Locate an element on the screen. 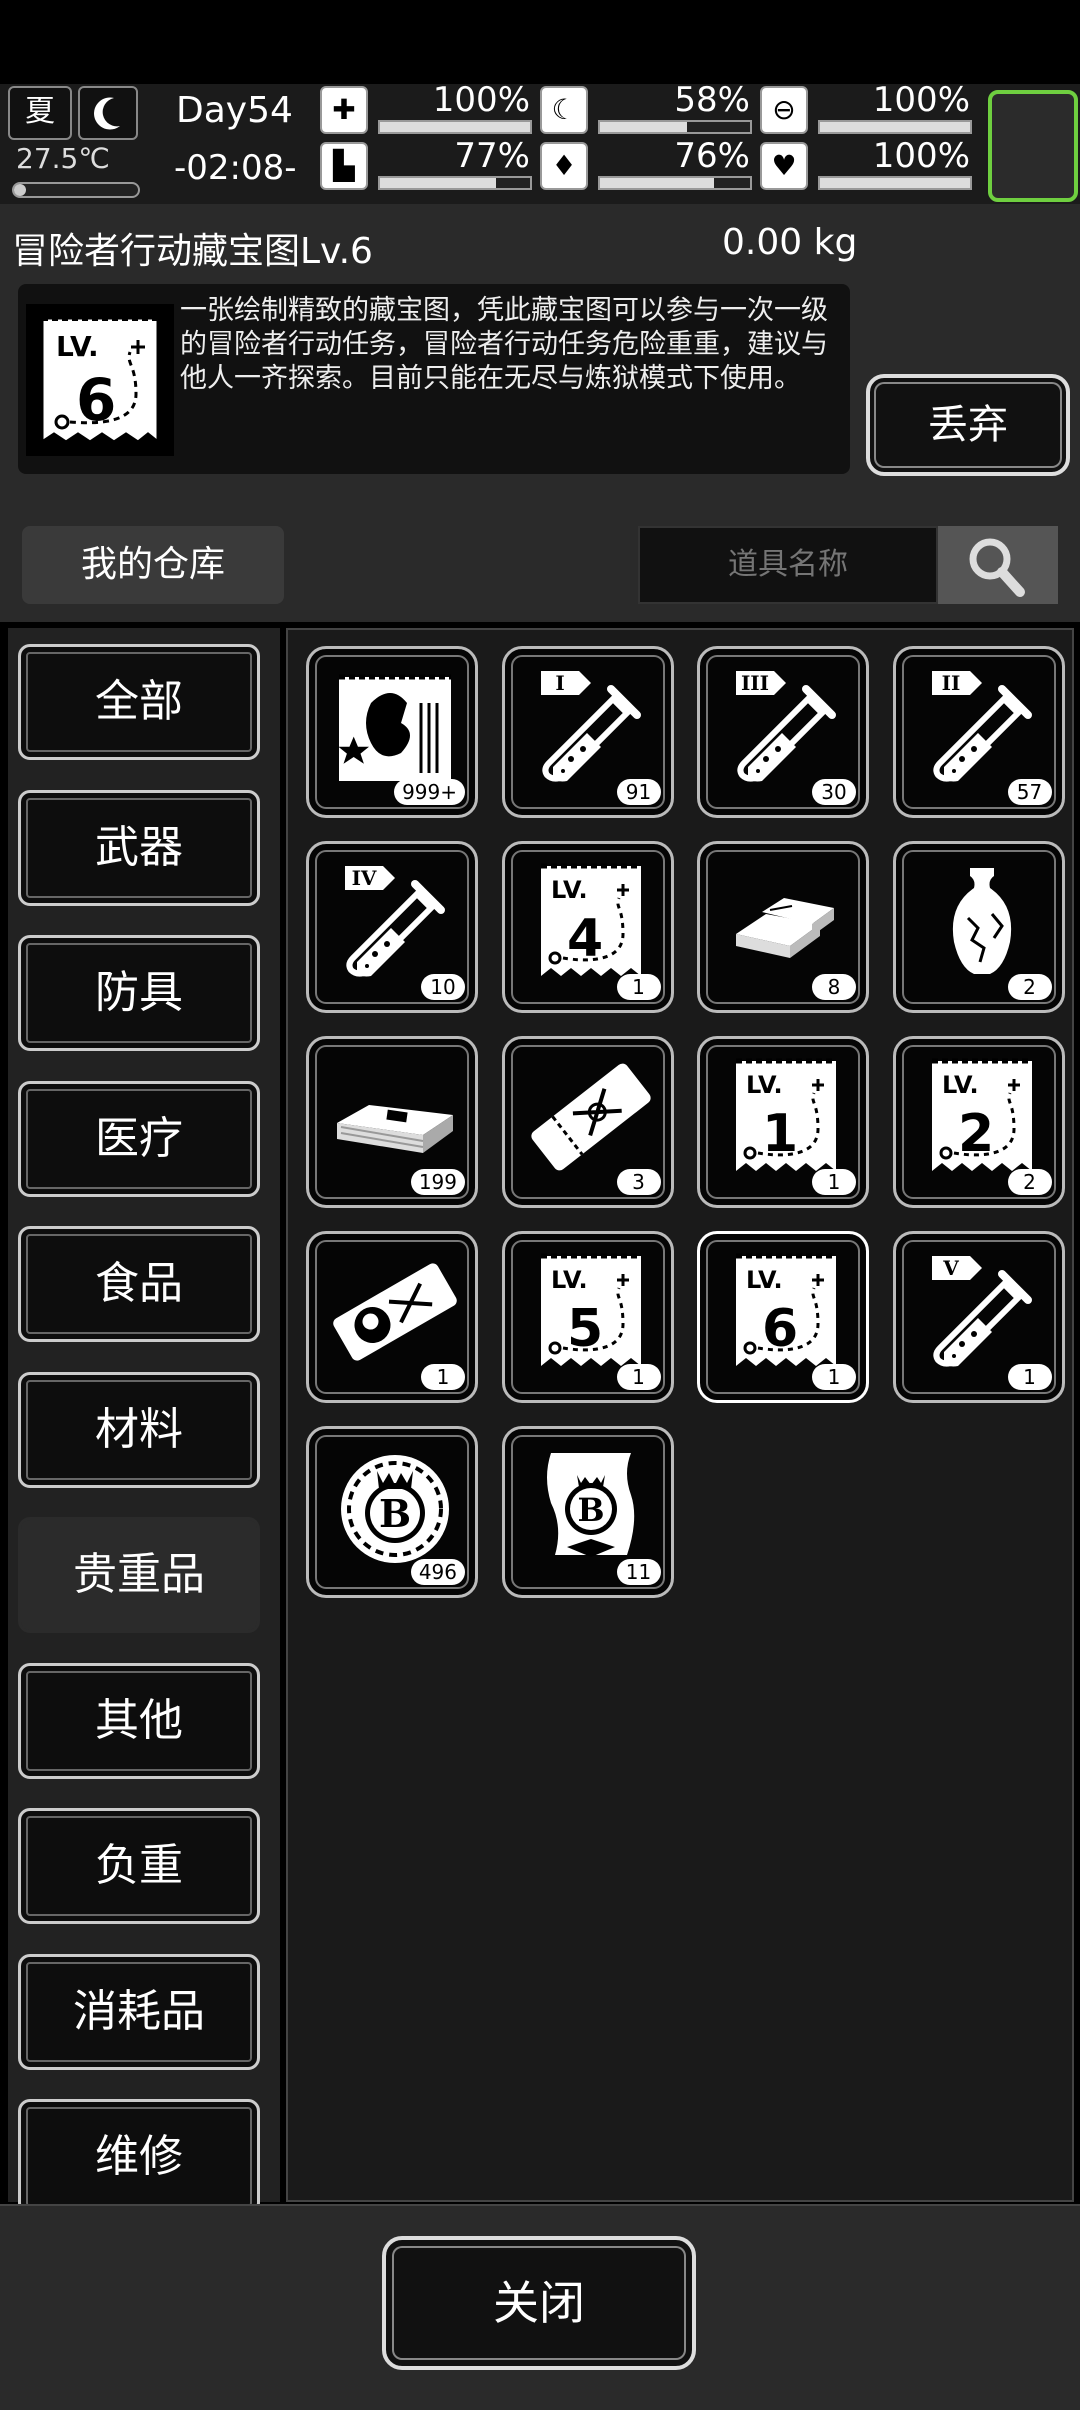 The image size is (1080, 2410). item-slot: LV. 5 1 is located at coordinates (587, 1317).